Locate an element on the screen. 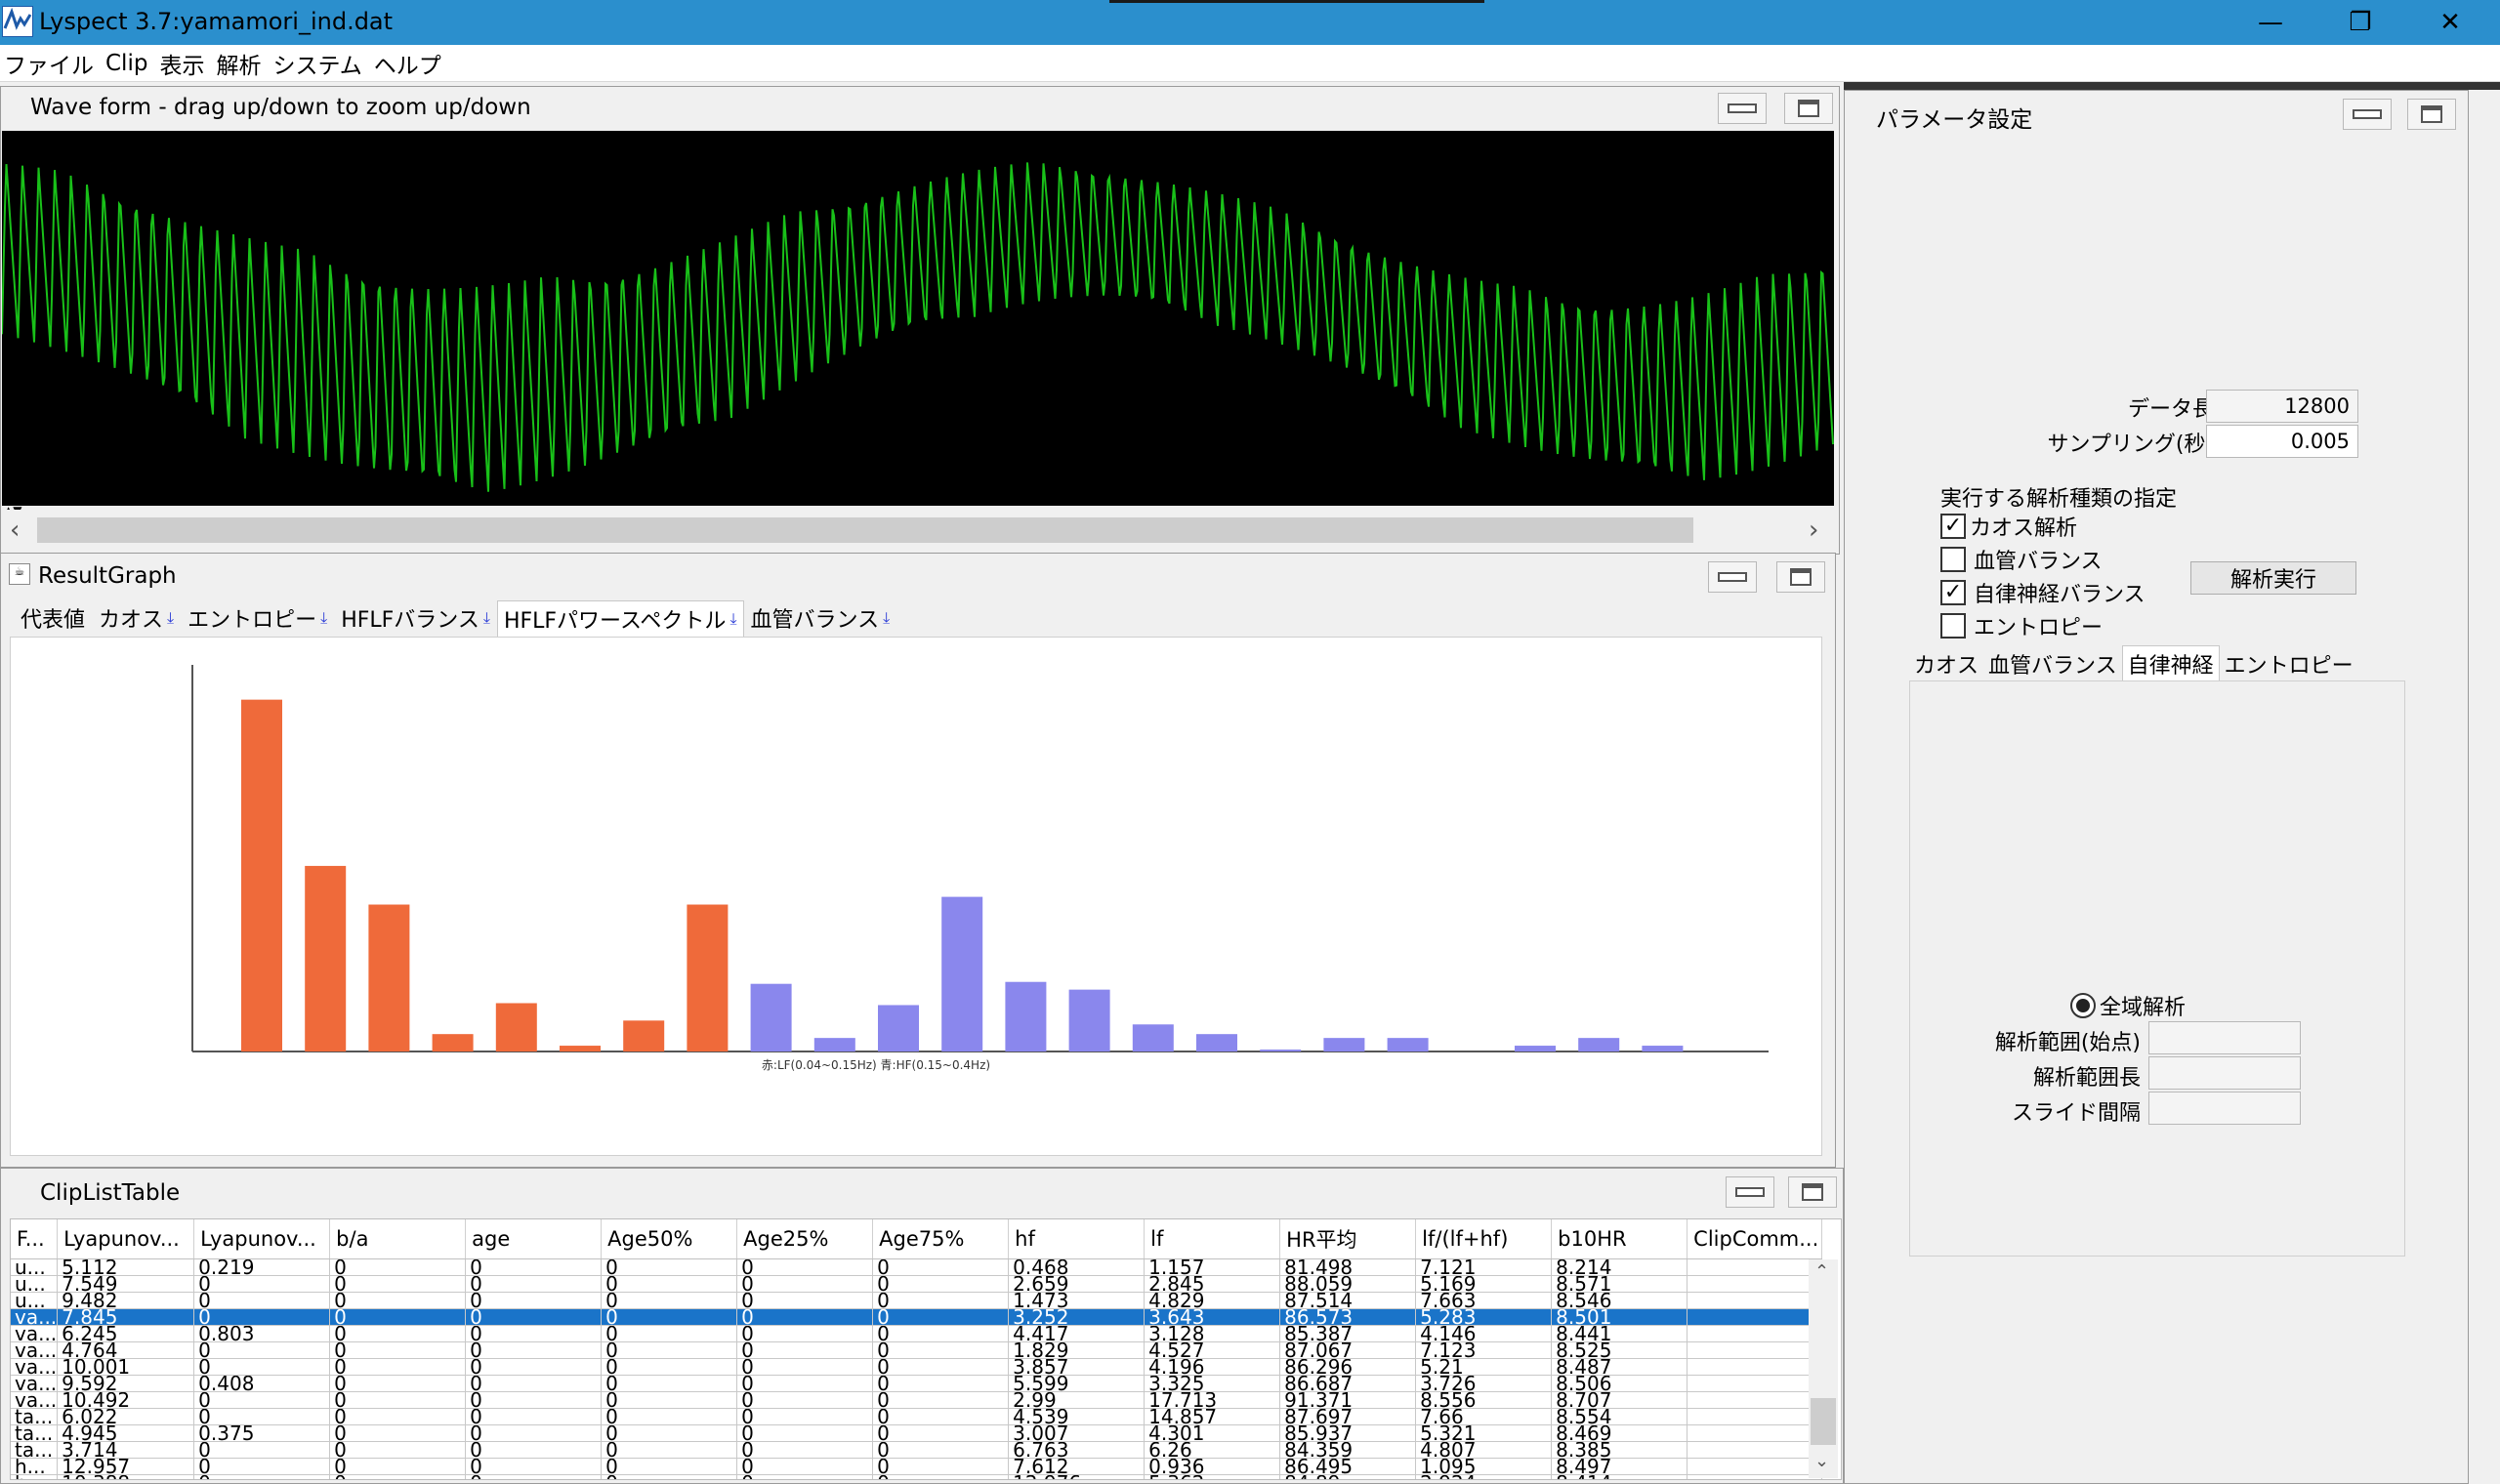  table-cell: 14.857 is located at coordinates (1213, 1417).